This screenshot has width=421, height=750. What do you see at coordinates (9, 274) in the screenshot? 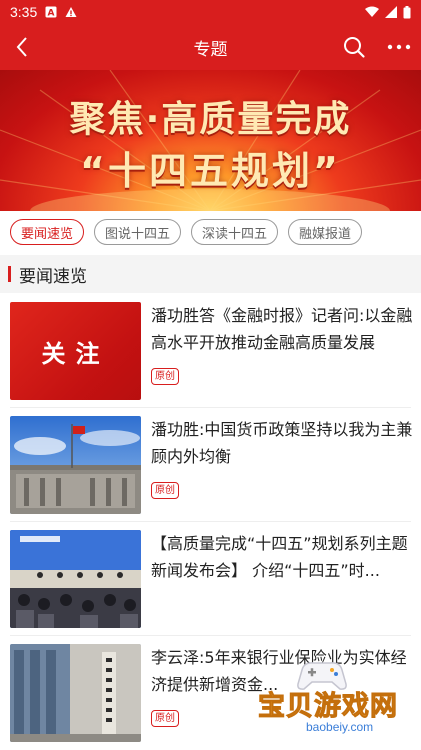
I see `section-accent-bar` at bounding box center [9, 274].